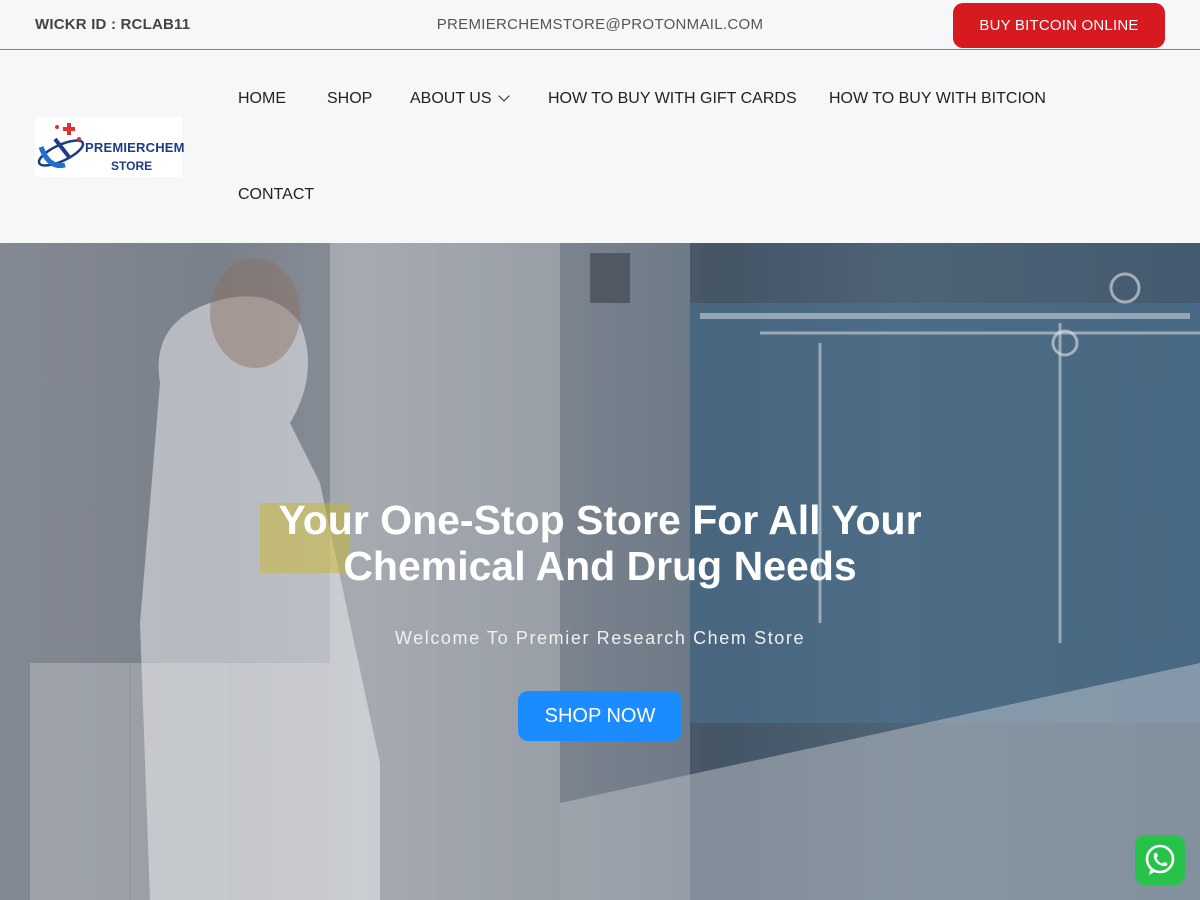 This screenshot has width=1200, height=900. Describe the element at coordinates (1059, 25) in the screenshot. I see `buy-bitcoin-button: BUY BITCOIN ONLINE` at that location.